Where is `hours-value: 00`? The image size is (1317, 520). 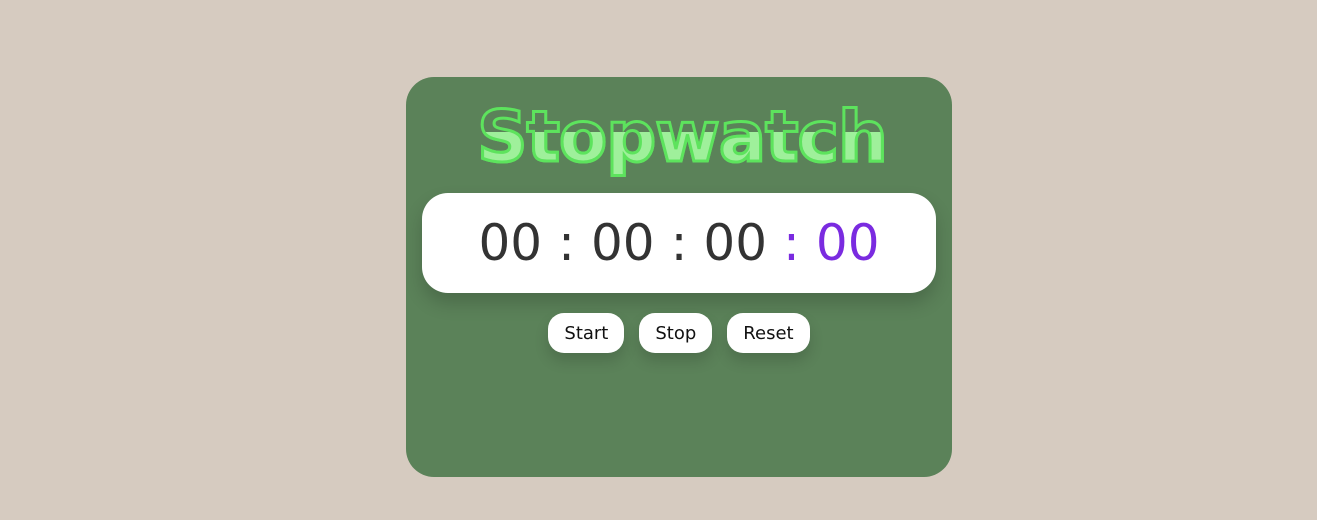
hours-value: 00 is located at coordinates (510, 243).